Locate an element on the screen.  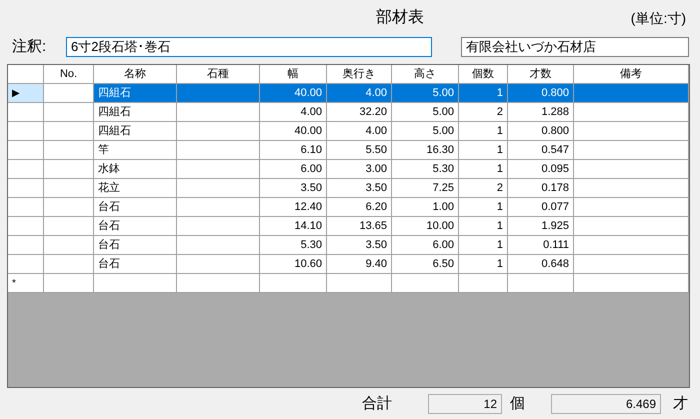
column-header: 名称 is located at coordinates (135, 74).